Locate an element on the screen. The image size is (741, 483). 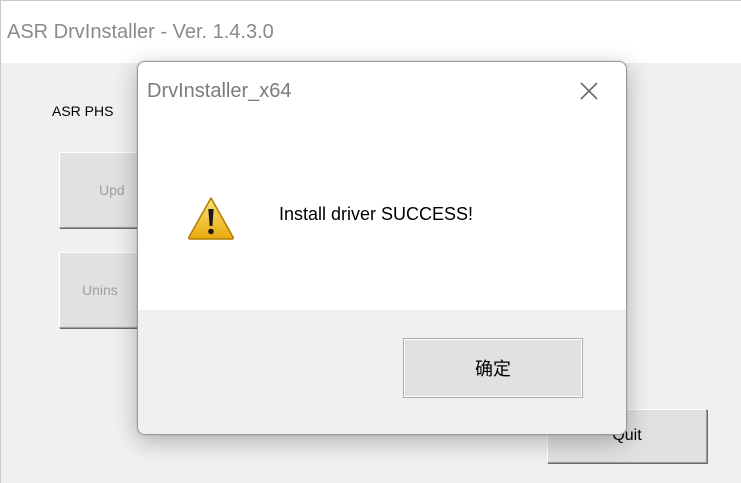
uninstall-button-label: Unins is located at coordinates (100, 290).